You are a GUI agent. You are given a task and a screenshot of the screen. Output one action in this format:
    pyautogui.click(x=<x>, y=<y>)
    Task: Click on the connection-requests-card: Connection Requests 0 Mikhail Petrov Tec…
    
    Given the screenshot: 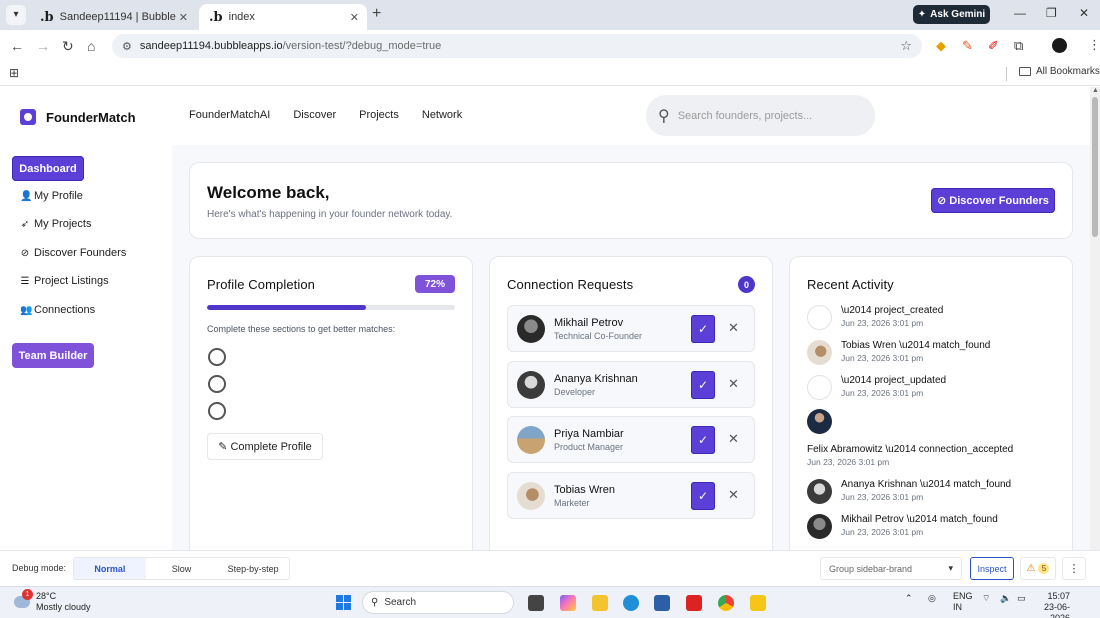 What is the action you would take?
    pyautogui.click(x=631, y=403)
    